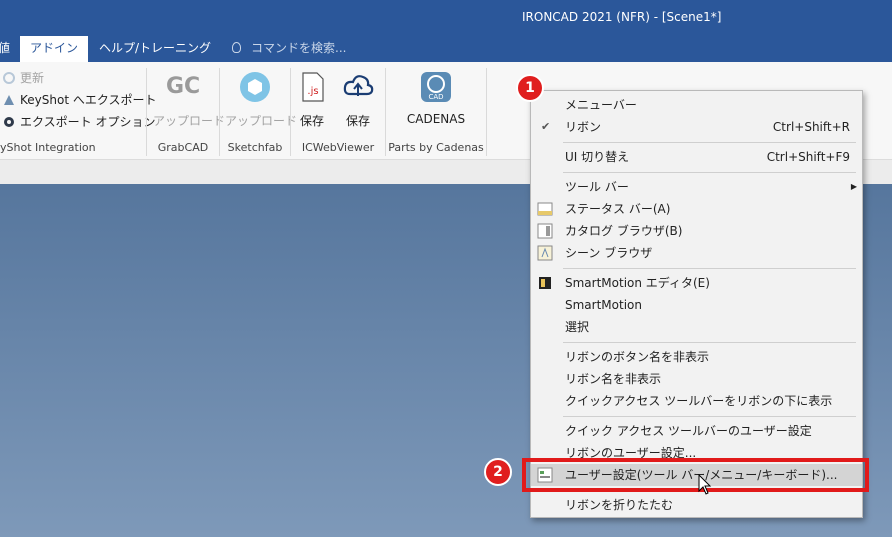 The image size is (892, 537). I want to click on sketchfab-upload-button: アップロード, so click(261, 99).